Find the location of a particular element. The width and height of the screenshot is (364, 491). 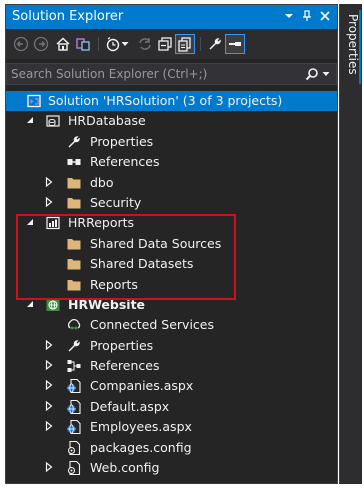

tree-item-hrreports: HRReports is located at coordinates (171, 223).